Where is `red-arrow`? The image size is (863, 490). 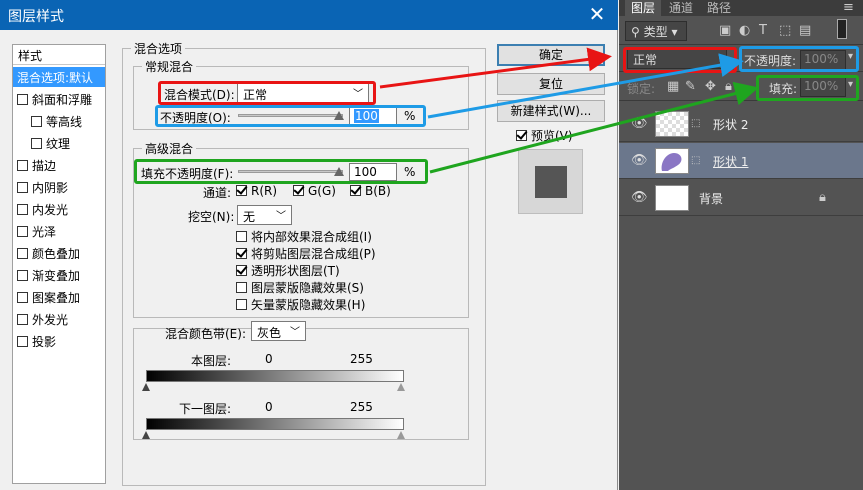 red-arrow is located at coordinates (495, 68).